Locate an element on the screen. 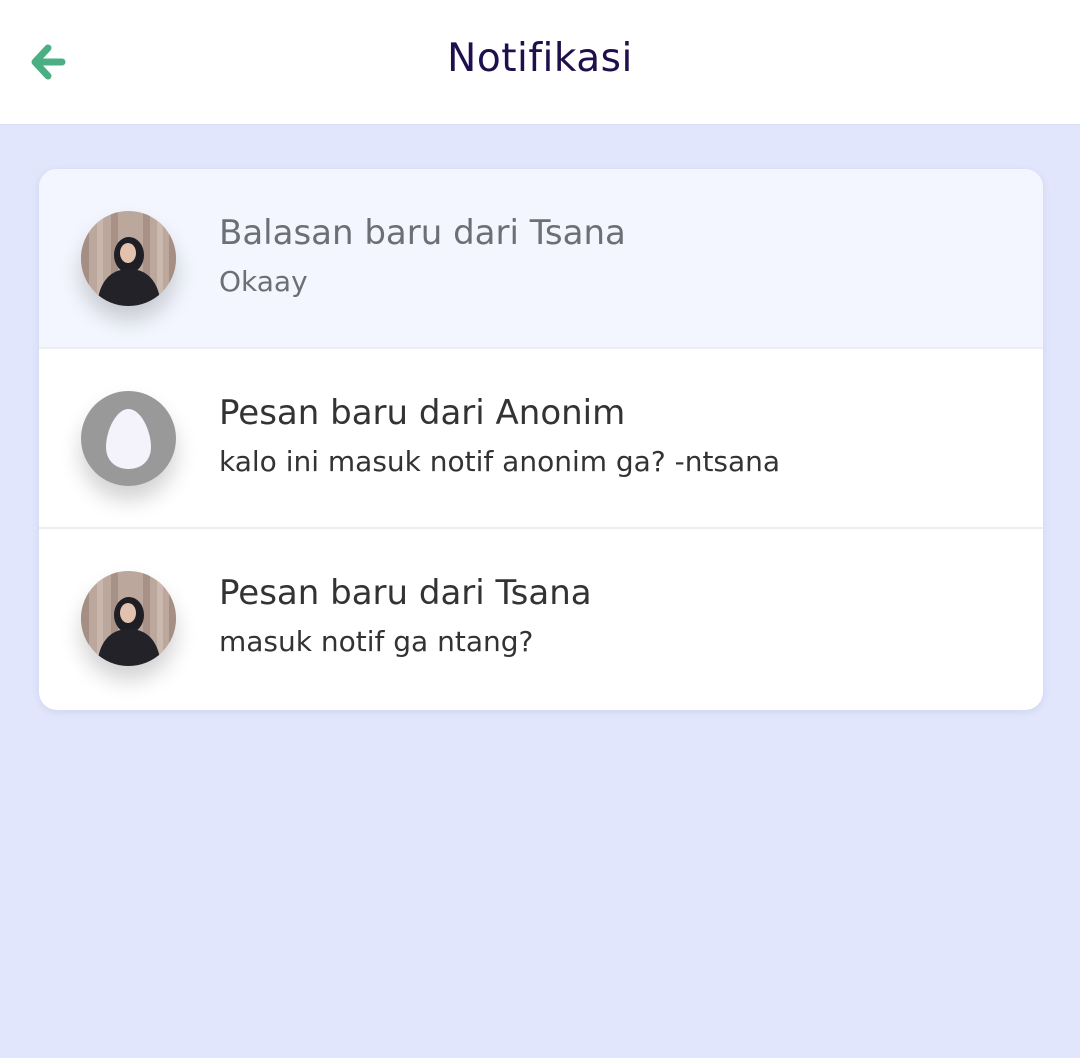 The width and height of the screenshot is (1080, 1058). app-header: Notifikasi is located at coordinates (540, 62).